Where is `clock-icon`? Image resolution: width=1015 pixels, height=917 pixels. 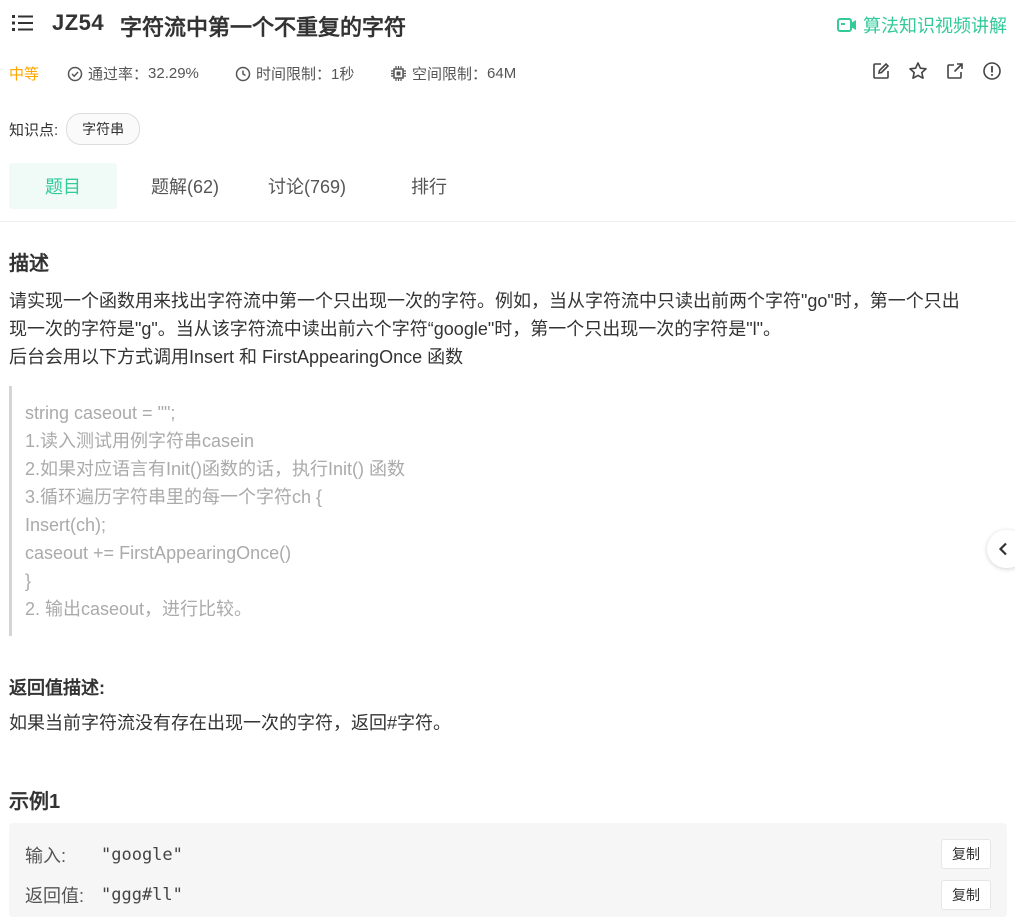 clock-icon is located at coordinates (243, 73).